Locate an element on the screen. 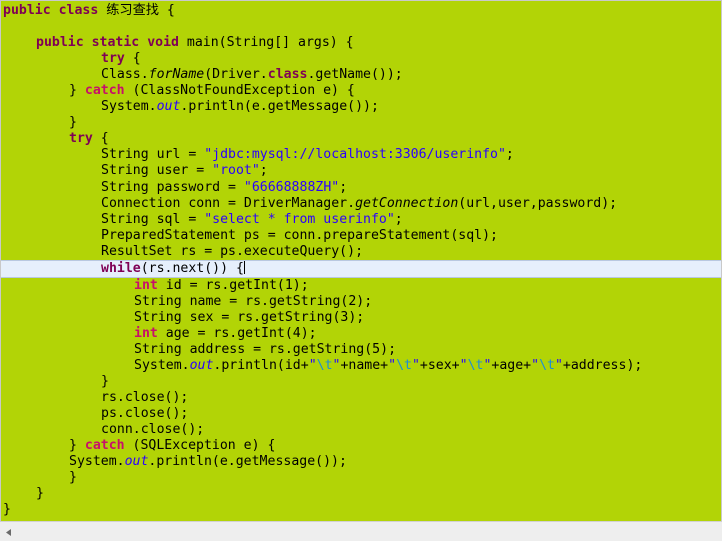 Image resolution: width=722 pixels, height=541 pixels. code-line: ResultSet rs = ps.executeQuery(); is located at coordinates (361, 251).